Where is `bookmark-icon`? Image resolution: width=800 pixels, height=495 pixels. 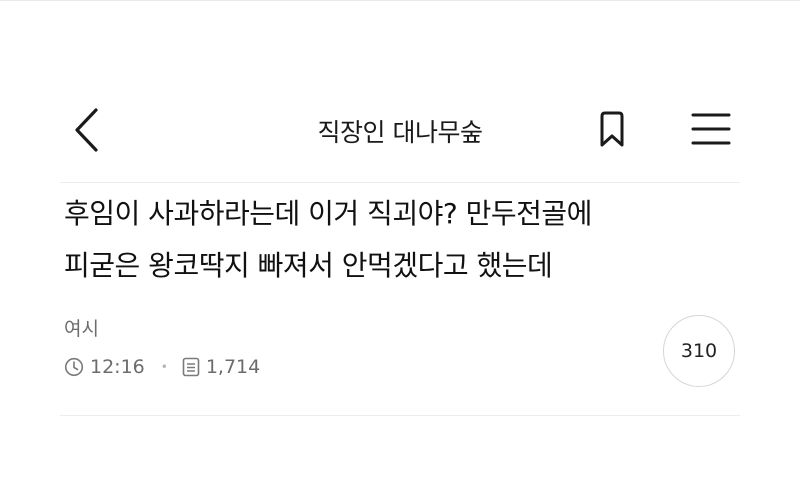
bookmark-icon is located at coordinates (612, 129).